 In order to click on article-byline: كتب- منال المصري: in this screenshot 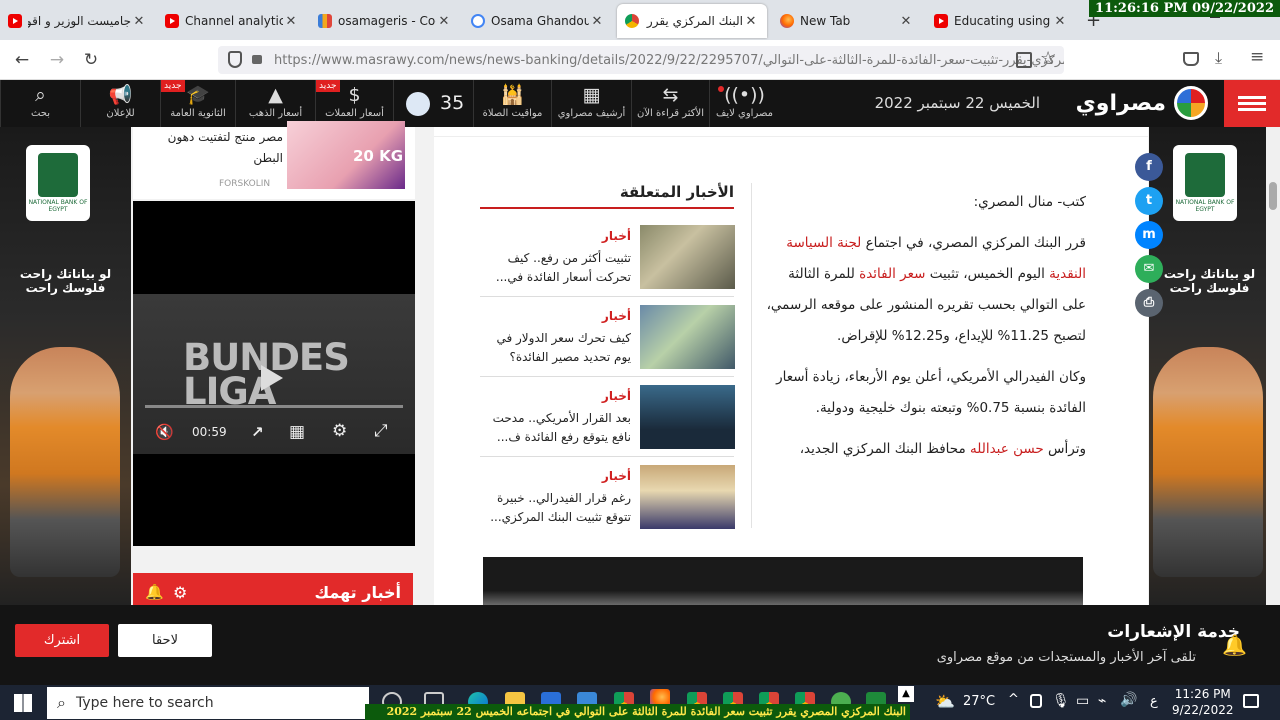, I will do `click(1029, 202)`.